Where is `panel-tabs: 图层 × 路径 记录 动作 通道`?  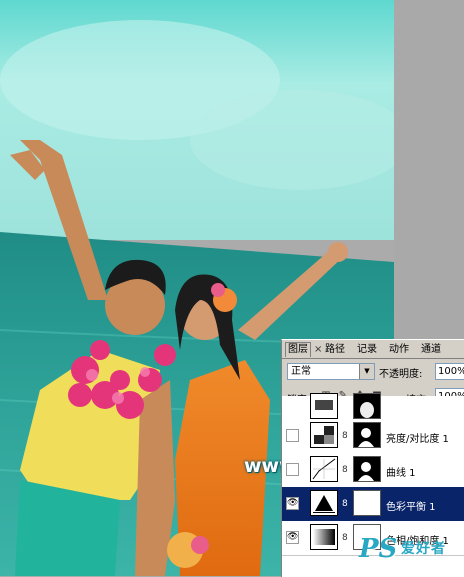 panel-tabs: 图层 × 路径 记录 动作 通道 is located at coordinates (373, 349).